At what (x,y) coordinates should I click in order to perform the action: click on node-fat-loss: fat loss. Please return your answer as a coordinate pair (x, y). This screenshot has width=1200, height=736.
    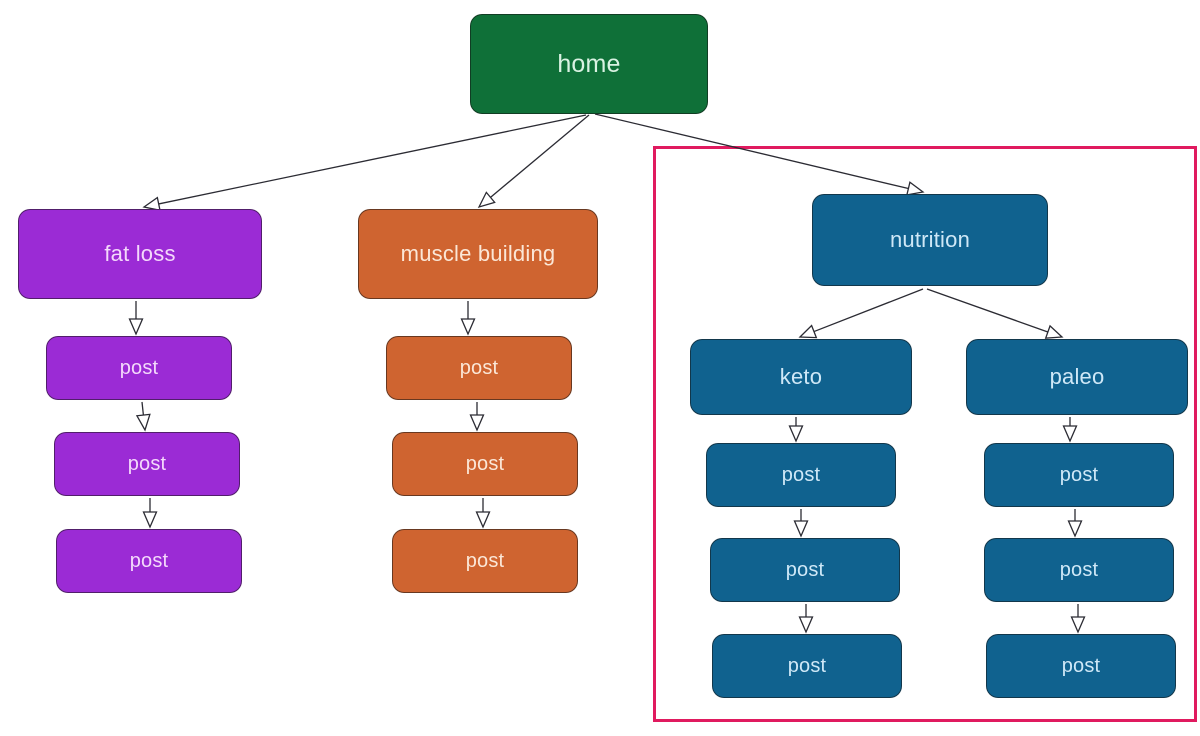
    Looking at the image, I should click on (136, 258).